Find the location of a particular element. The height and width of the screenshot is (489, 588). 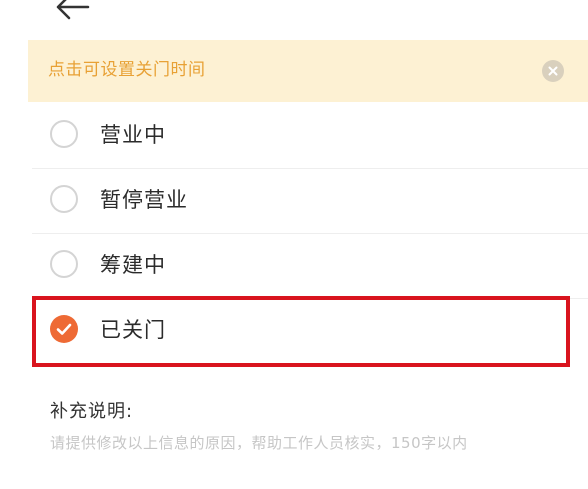

back-arrow-icon is located at coordinates (73, 10).